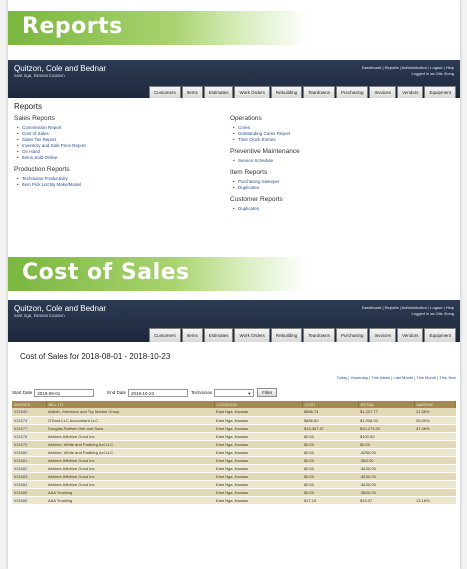  What do you see at coordinates (130, 404) in the screenshot?
I see `column-header: BILL TO` at bounding box center [130, 404].